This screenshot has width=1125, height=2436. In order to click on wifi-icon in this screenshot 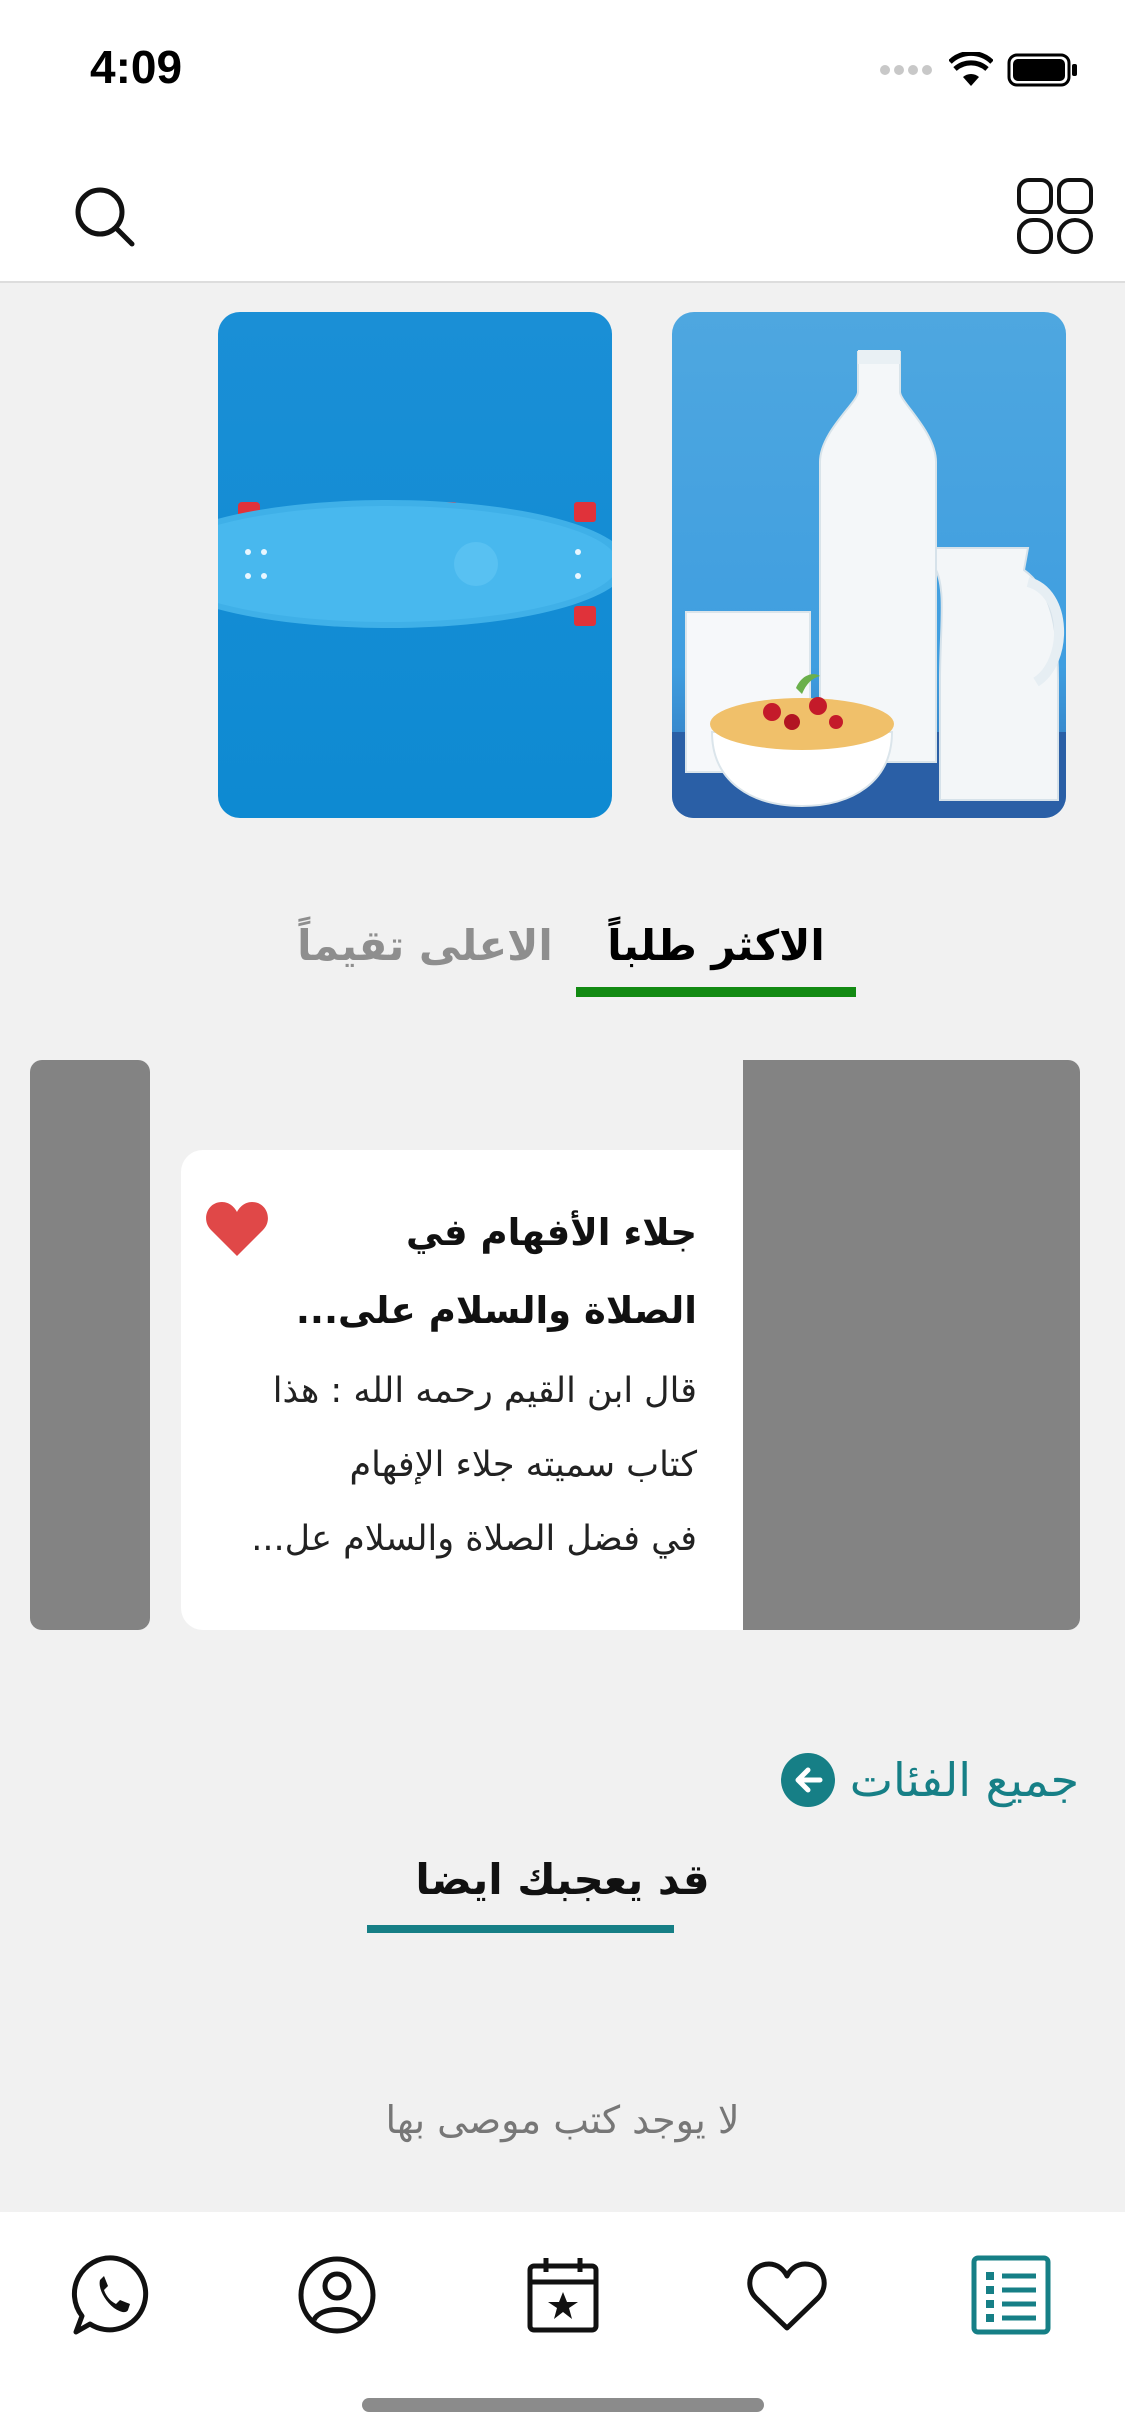, I will do `click(971, 69)`.